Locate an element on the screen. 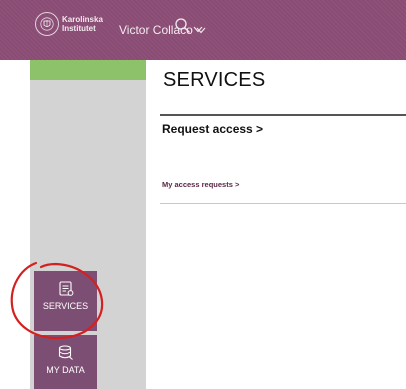 Image resolution: width=406 pixels, height=389 pixels. logo-text: Karolinska Institutet is located at coordinates (82, 24).